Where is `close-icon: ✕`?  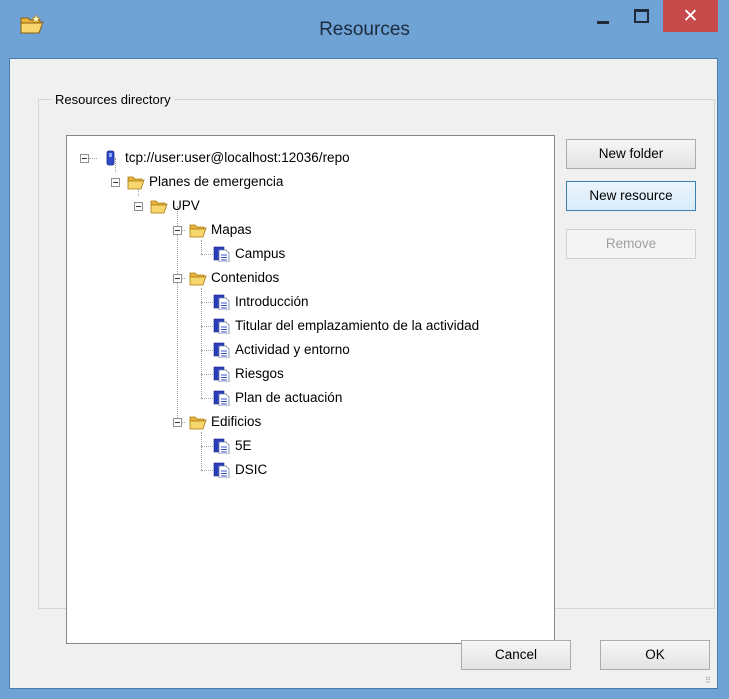
close-icon: ✕ is located at coordinates (690, 16).